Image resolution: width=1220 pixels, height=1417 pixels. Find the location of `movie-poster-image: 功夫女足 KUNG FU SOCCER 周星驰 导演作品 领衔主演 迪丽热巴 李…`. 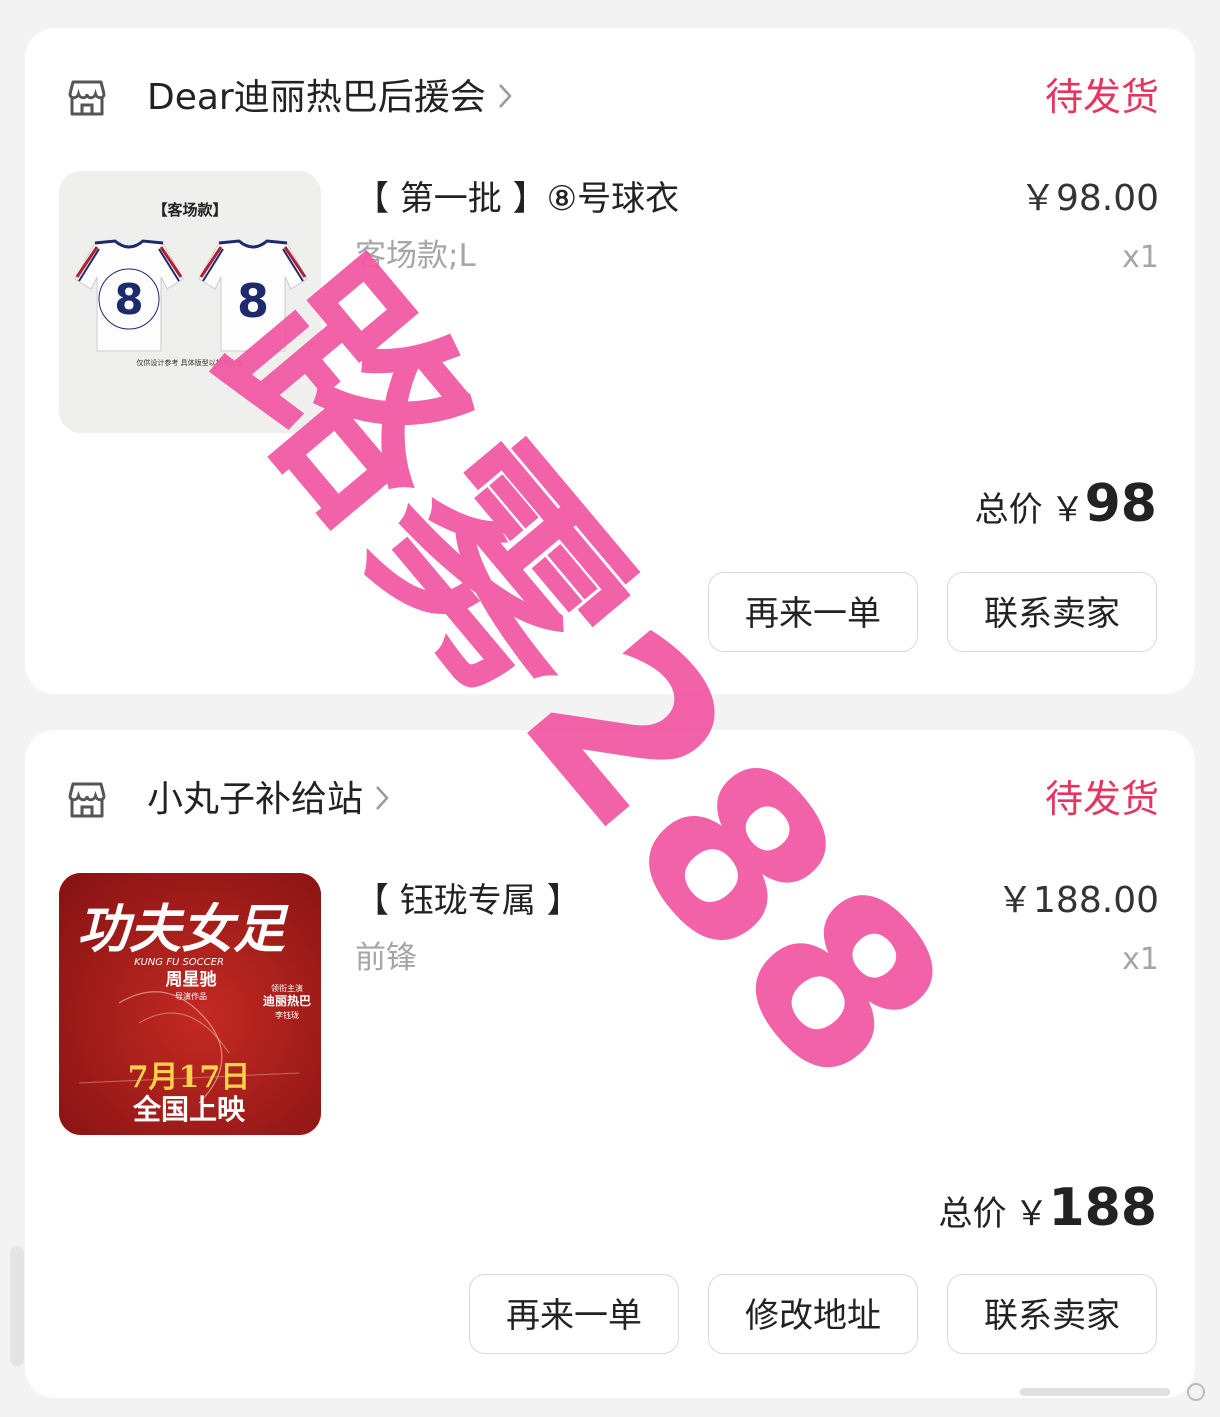

movie-poster-image: 功夫女足 KUNG FU SOCCER 周星驰 导演作品 领衔主演 迪丽热巴 李… is located at coordinates (190, 1004).